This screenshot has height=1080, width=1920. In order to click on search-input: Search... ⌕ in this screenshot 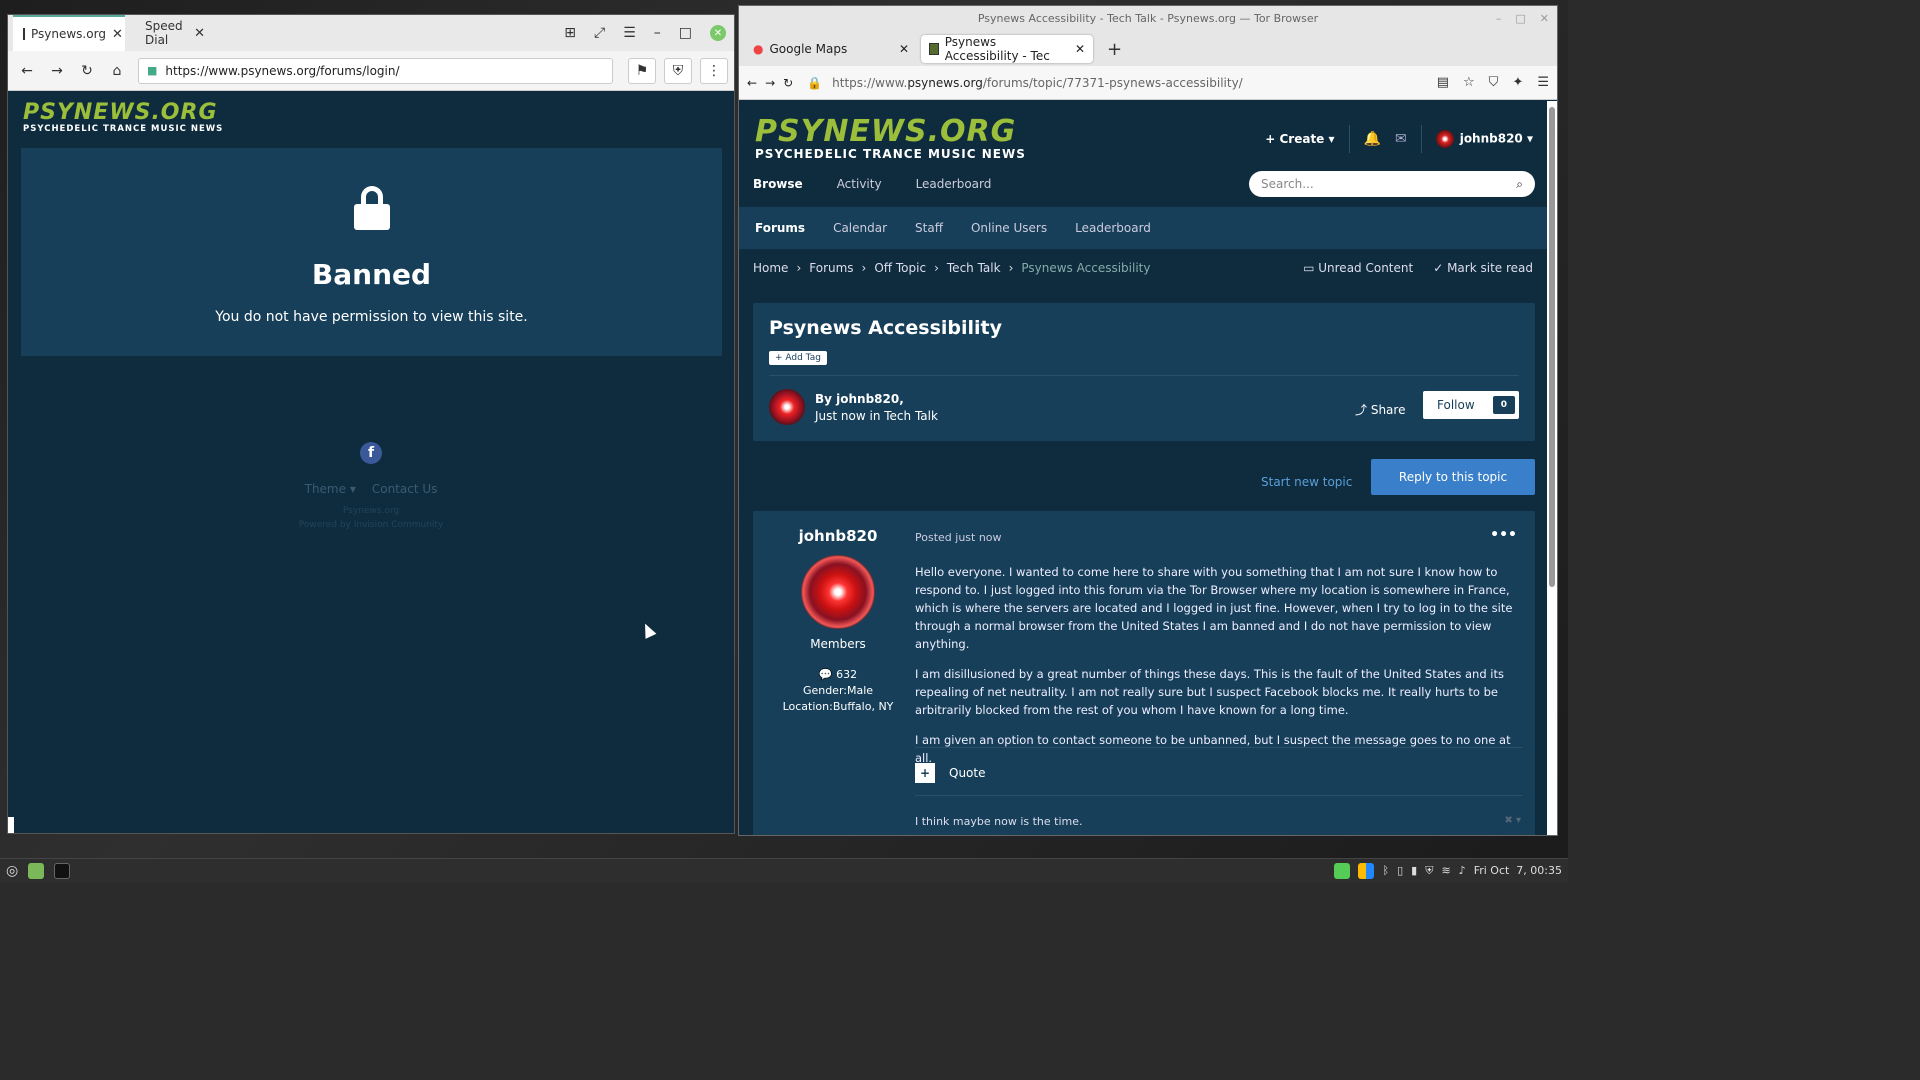, I will do `click(1392, 184)`.